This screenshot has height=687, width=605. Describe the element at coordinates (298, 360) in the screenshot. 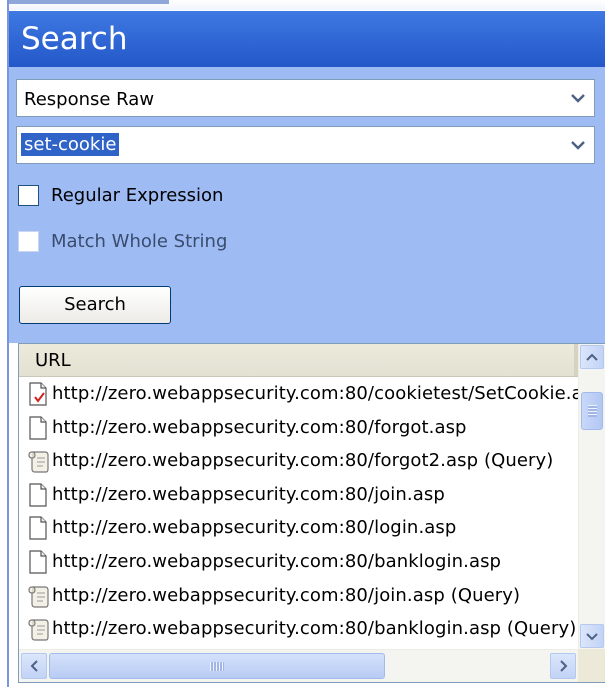

I see `column-header-url: URL` at that location.